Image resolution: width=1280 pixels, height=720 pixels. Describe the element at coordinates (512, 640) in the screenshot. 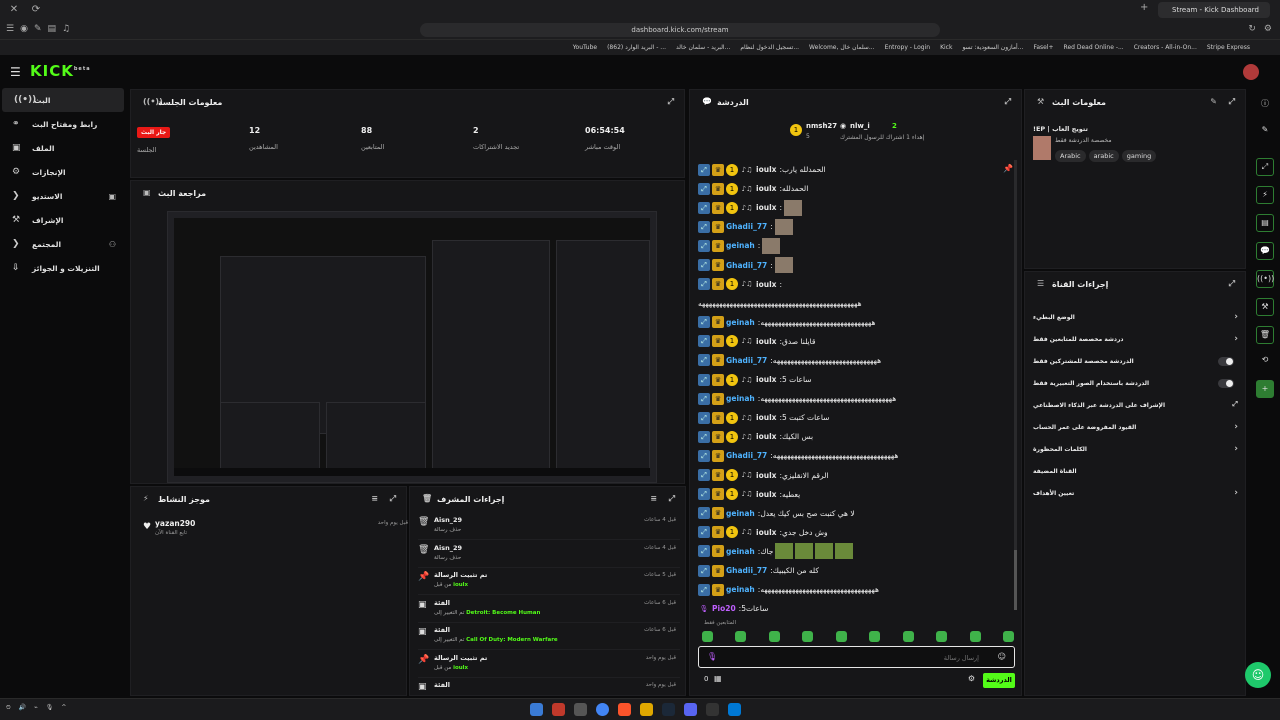

I see `mod-action-highlight: Call Of Duty: Modern Warfare` at that location.